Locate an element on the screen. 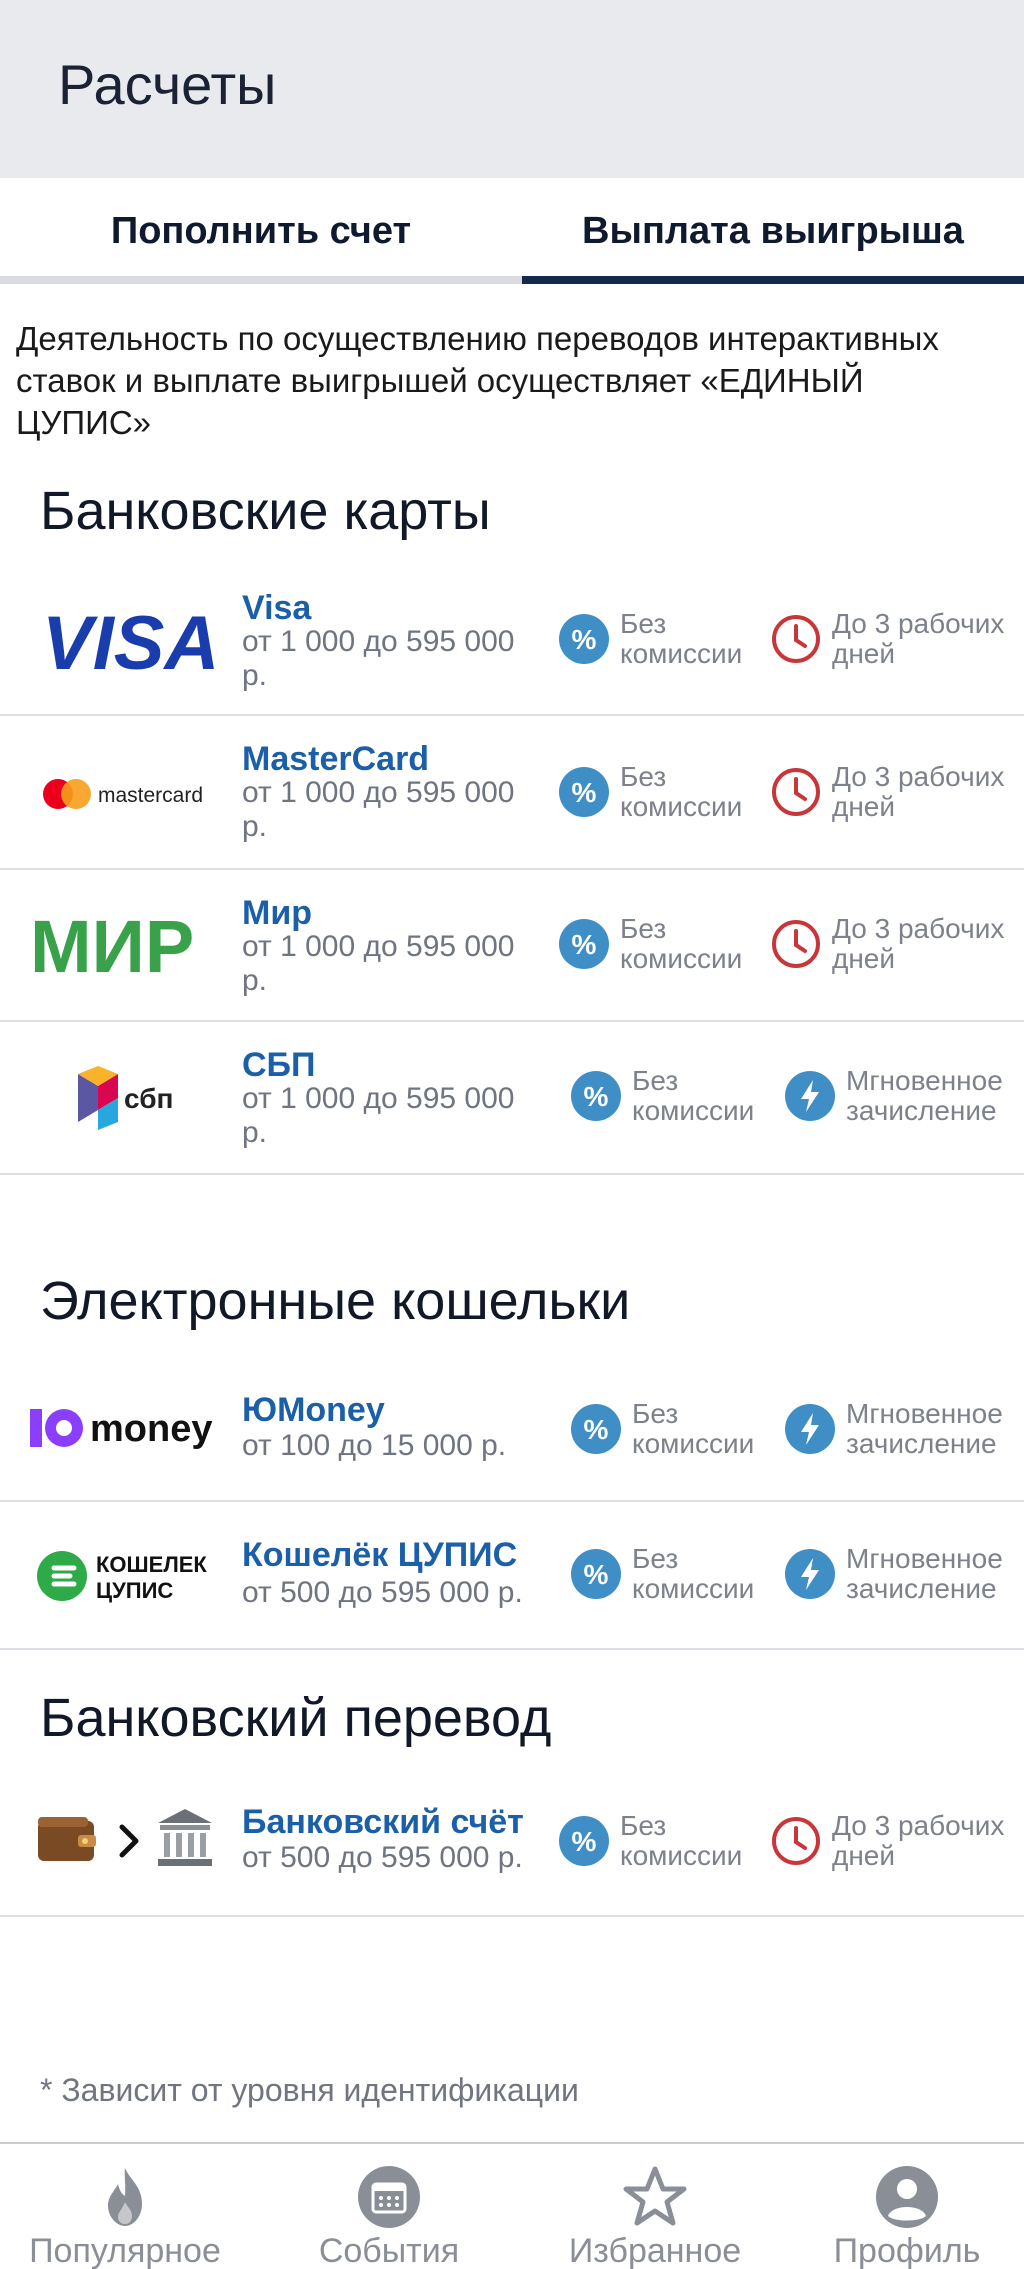 The height and width of the screenshot is (2269, 1024). tab-deposit-label: Пополнить счет is located at coordinates (261, 231).